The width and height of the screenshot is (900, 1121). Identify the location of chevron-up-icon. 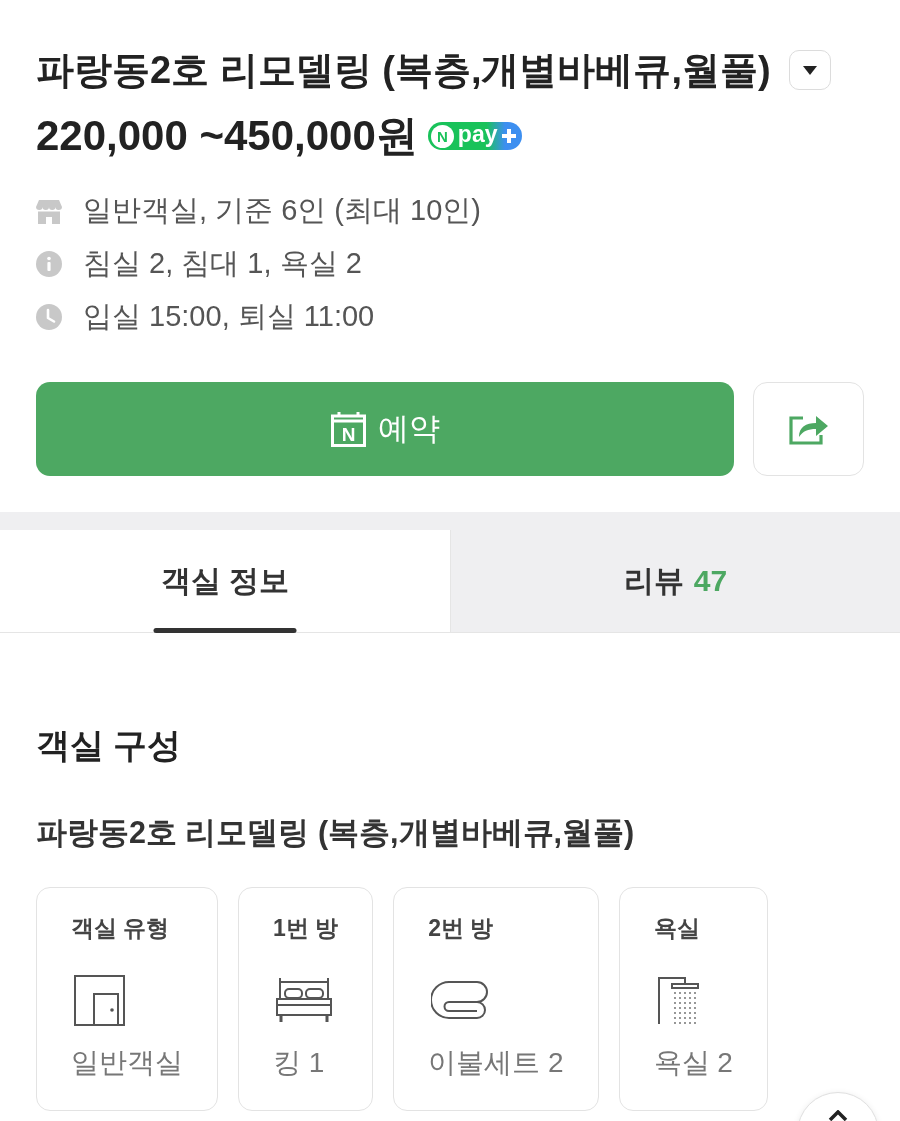
(838, 1115).